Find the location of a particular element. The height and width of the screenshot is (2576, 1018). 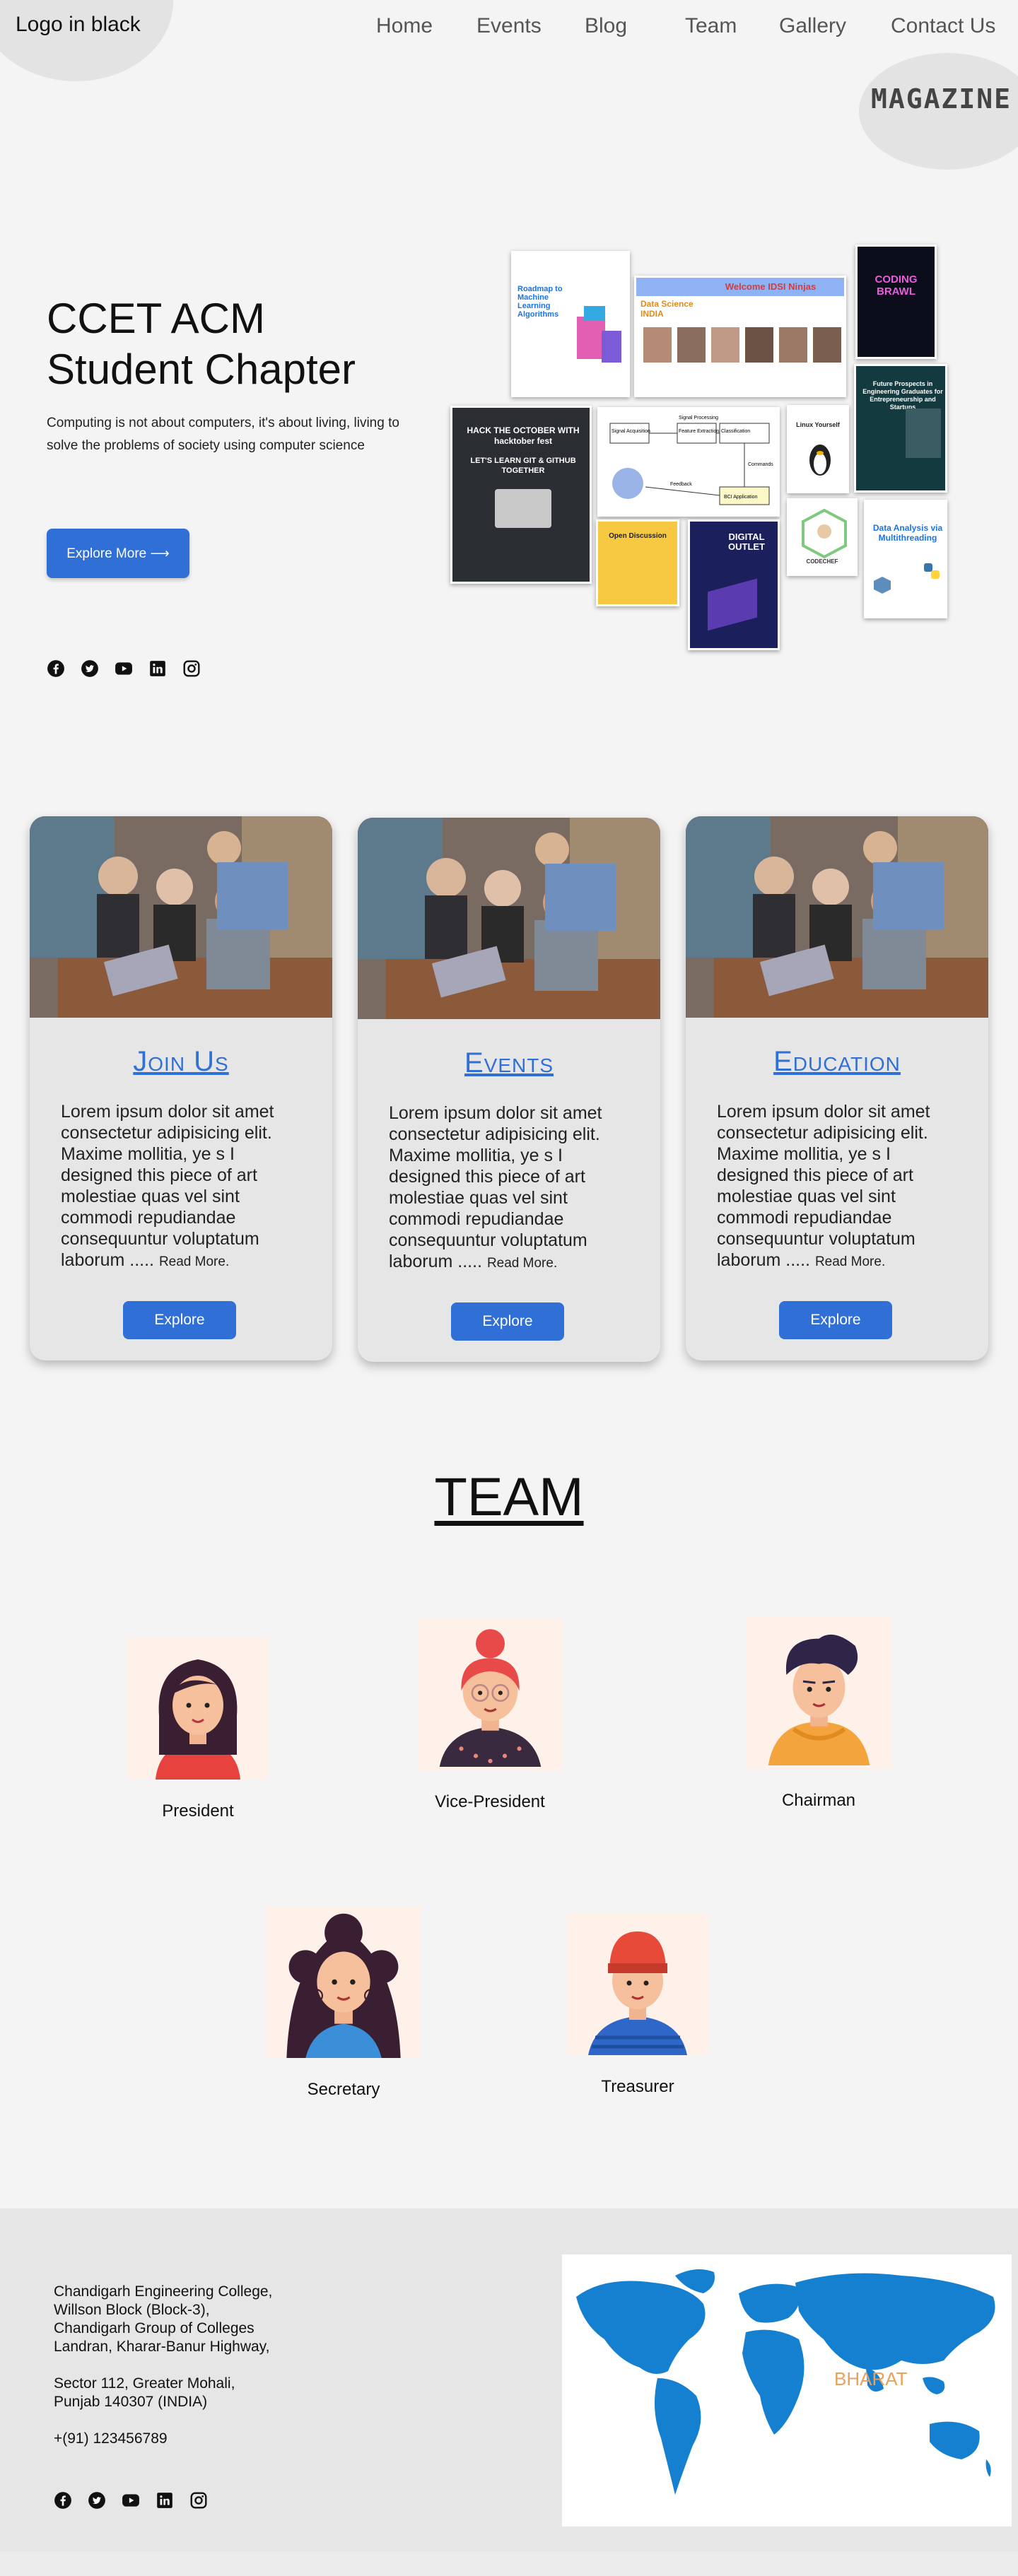

address-line: Sector 112, Greater Mohali, is located at coordinates (145, 2383).